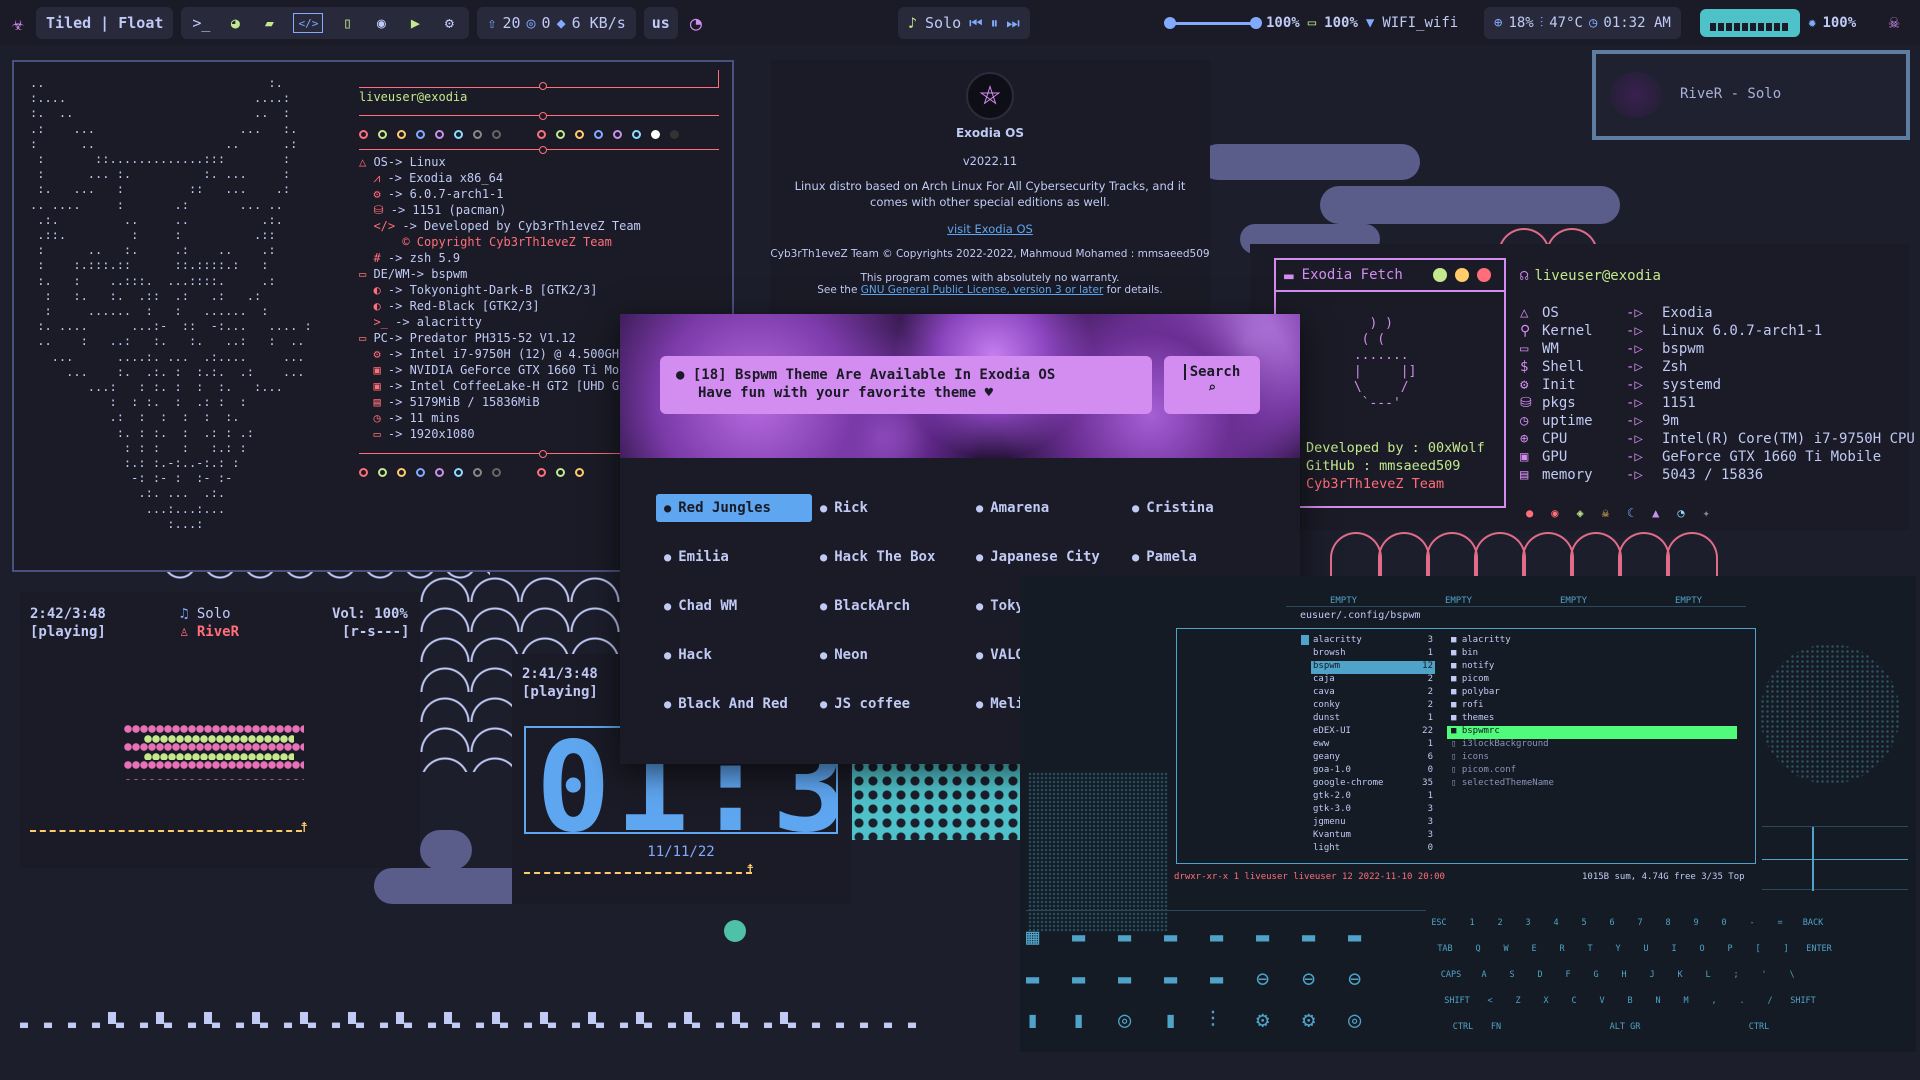 The image size is (1920, 1080). Describe the element at coordinates (1668, 923) in the screenshot. I see `key: 8` at that location.